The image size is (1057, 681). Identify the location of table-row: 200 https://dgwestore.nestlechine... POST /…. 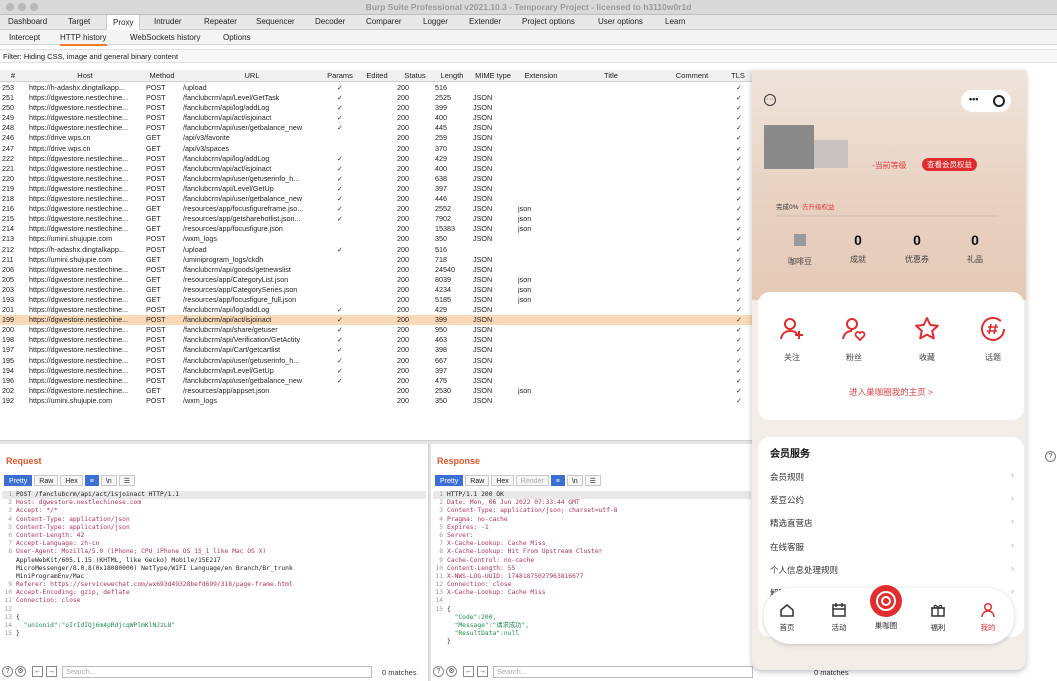
(376, 330).